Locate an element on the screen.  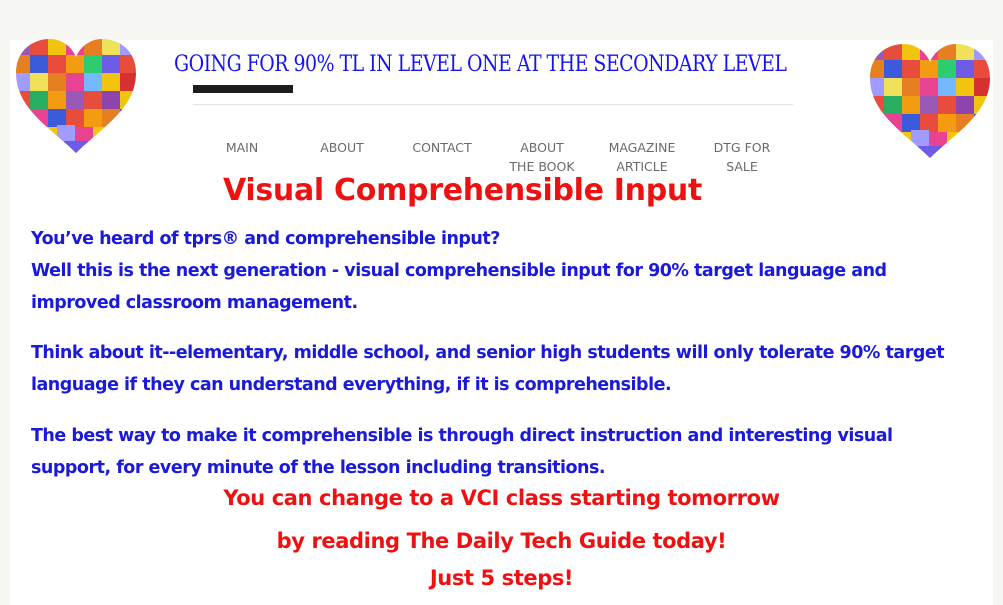
puzzle-heart-logo-left is located at coordinates (76, 96).